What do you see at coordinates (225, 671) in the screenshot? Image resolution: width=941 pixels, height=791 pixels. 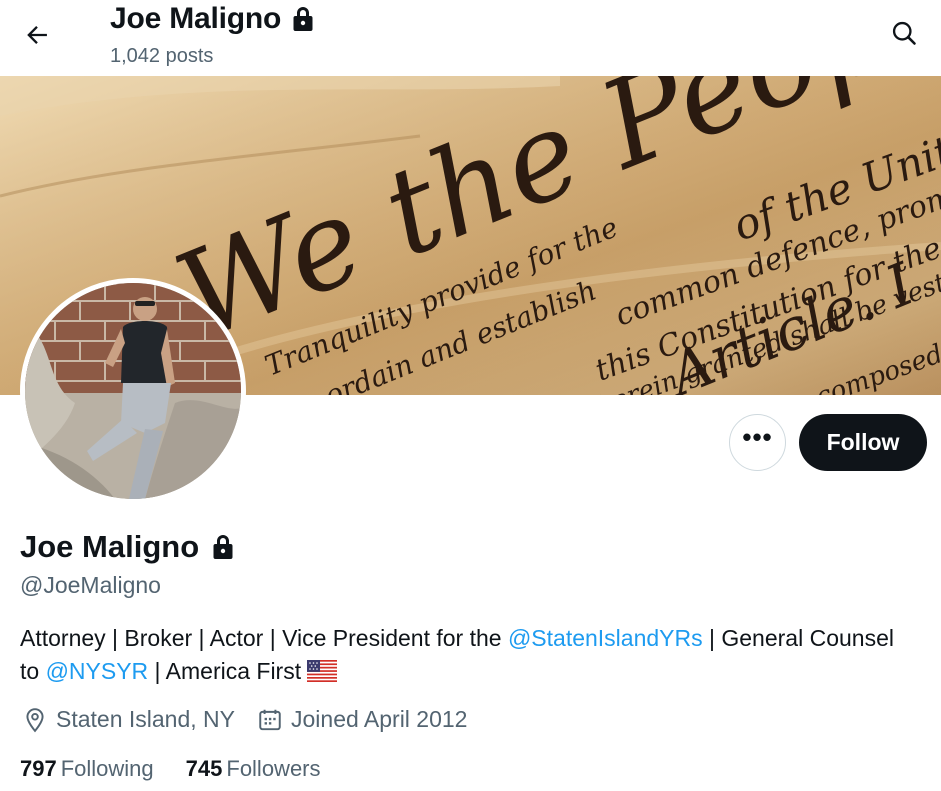 I see `bio-text: | America First` at bounding box center [225, 671].